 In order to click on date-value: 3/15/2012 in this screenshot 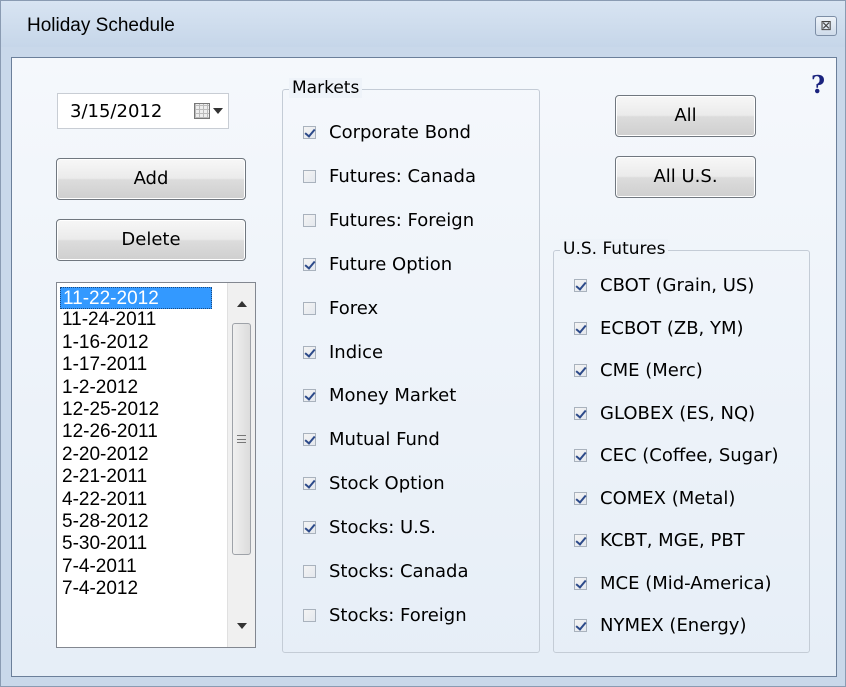, I will do `click(116, 111)`.